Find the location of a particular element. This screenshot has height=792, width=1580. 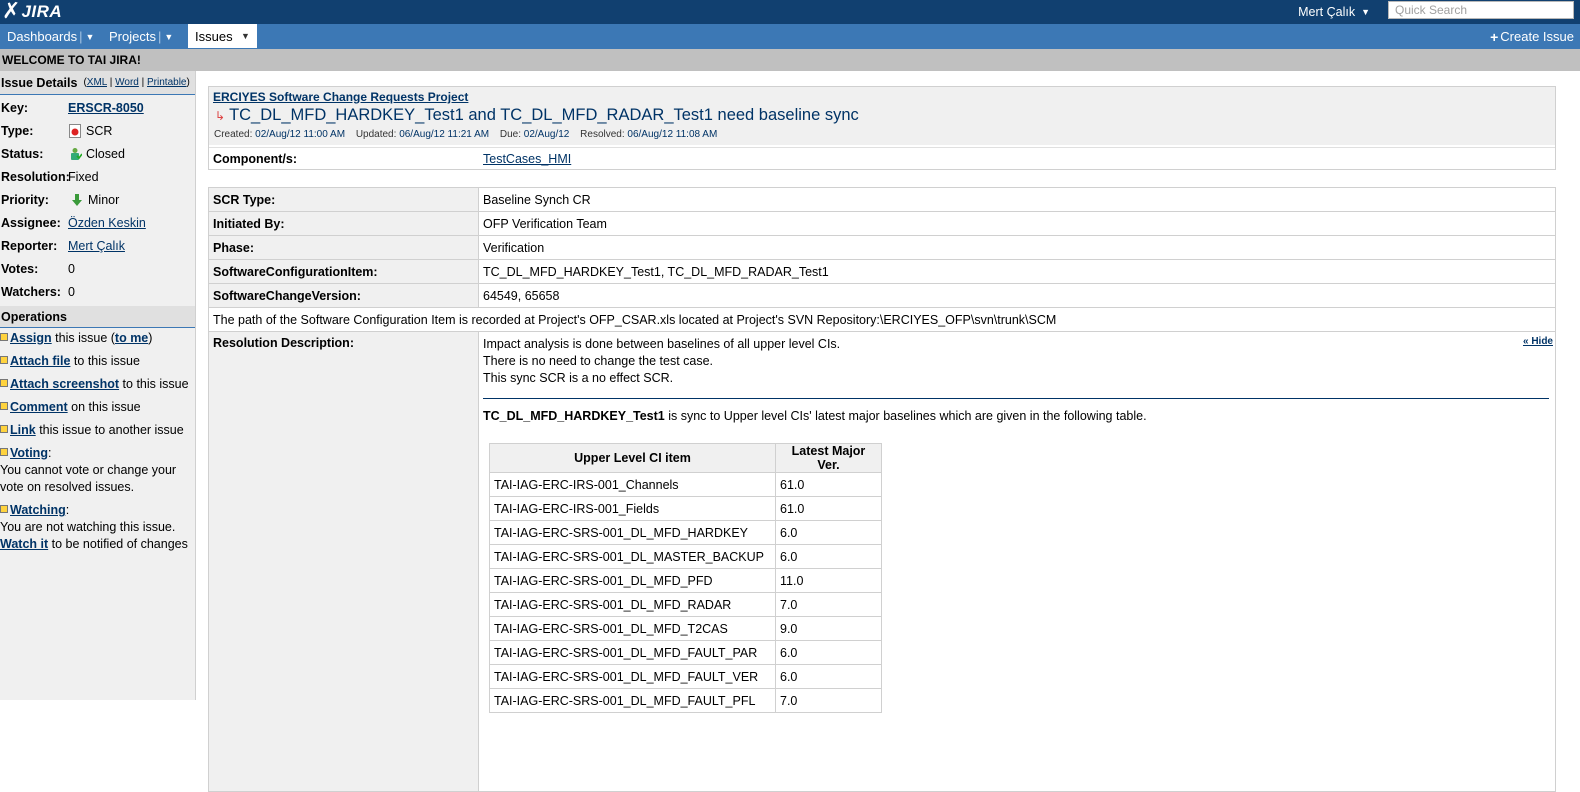

field-value: 64549, 65658 is located at coordinates (1017, 295).